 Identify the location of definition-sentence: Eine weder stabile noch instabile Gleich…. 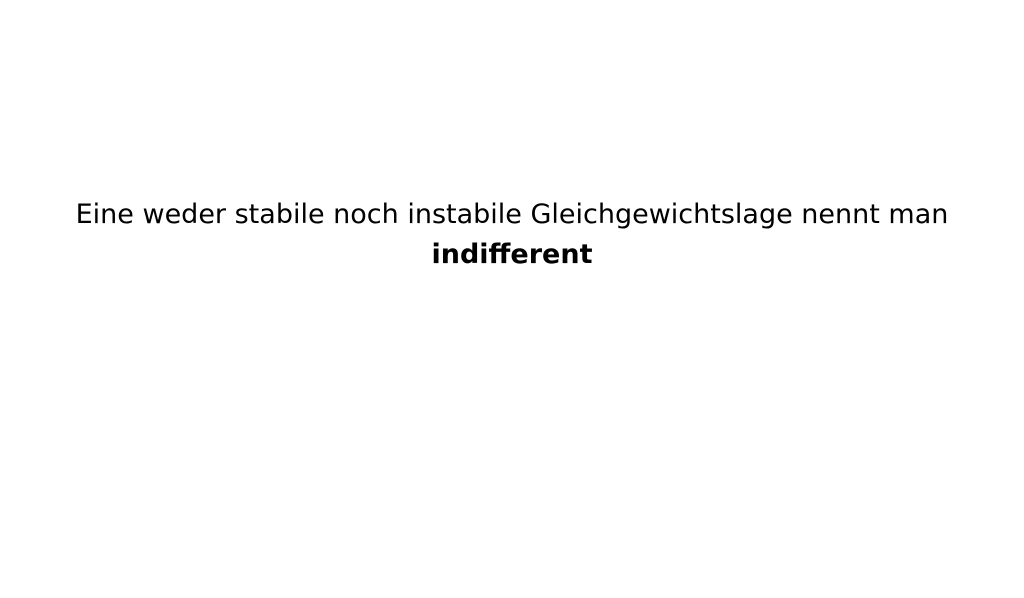
(512, 214).